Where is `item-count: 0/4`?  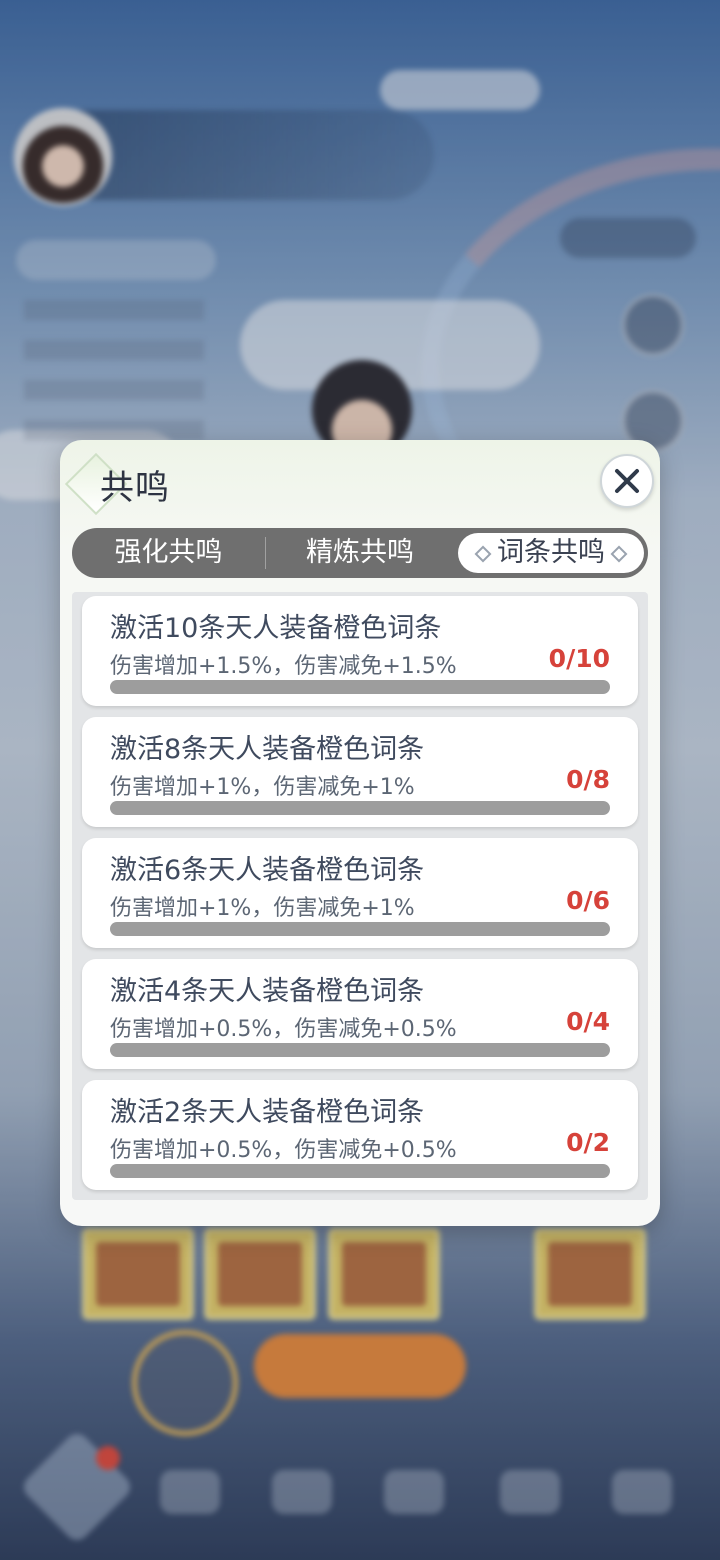 item-count: 0/4 is located at coordinates (588, 1021).